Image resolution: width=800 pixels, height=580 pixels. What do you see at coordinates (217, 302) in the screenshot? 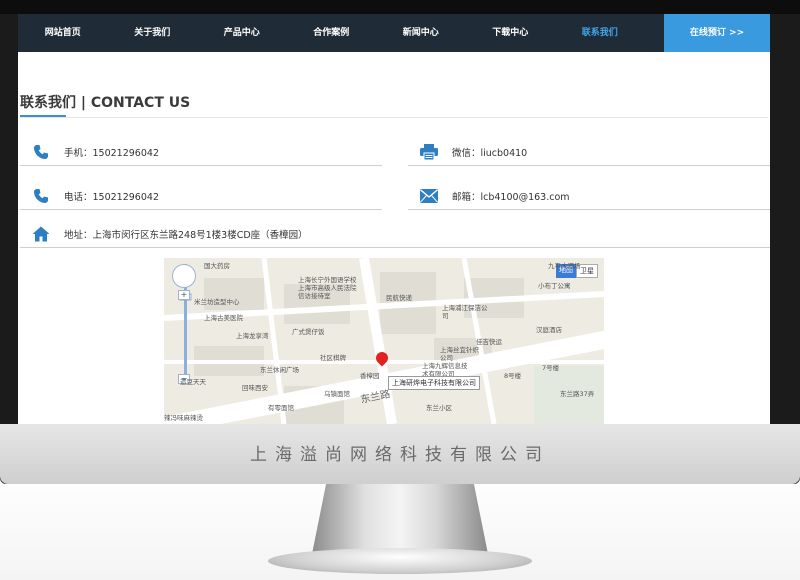
I see `map-label: 米兰坊造型中心` at bounding box center [217, 302].